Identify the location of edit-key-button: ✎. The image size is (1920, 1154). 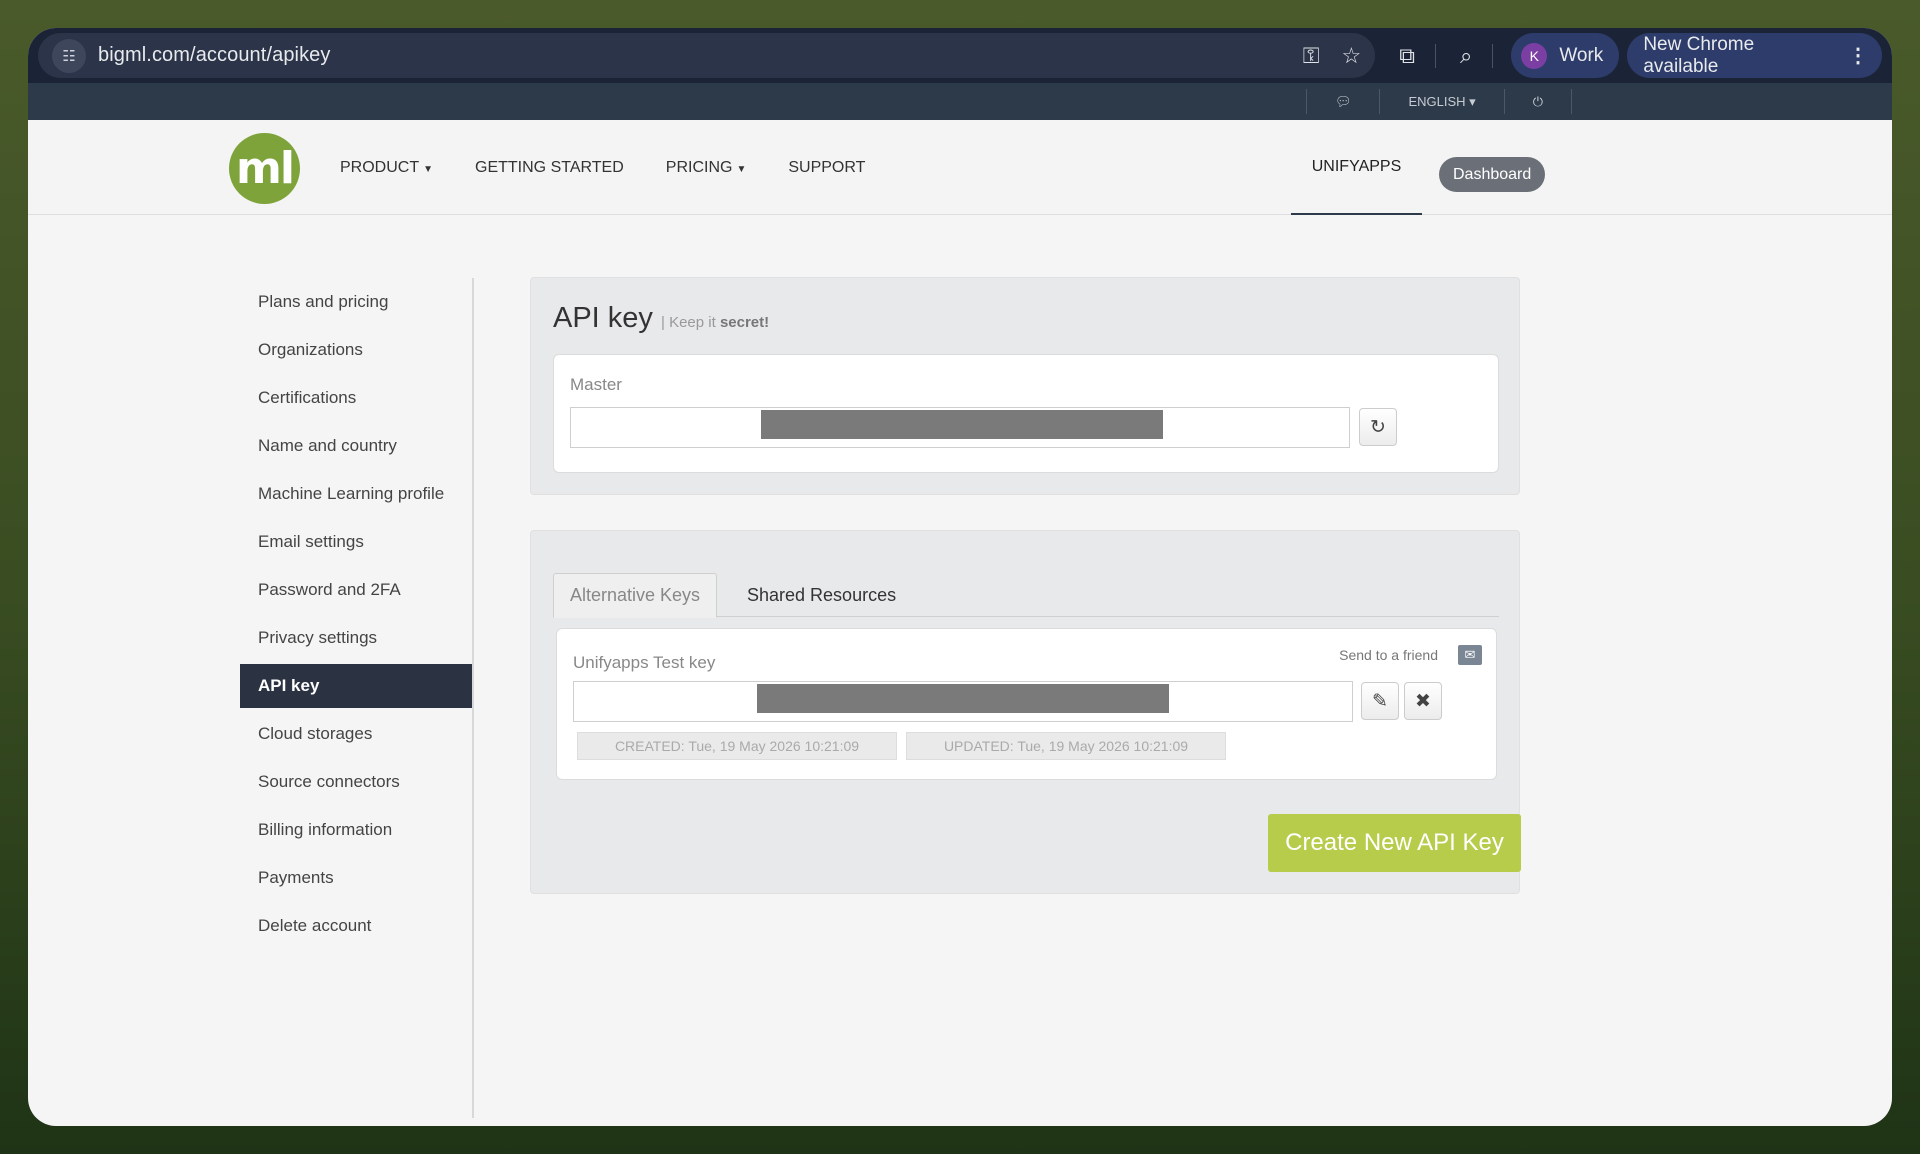
(1380, 701).